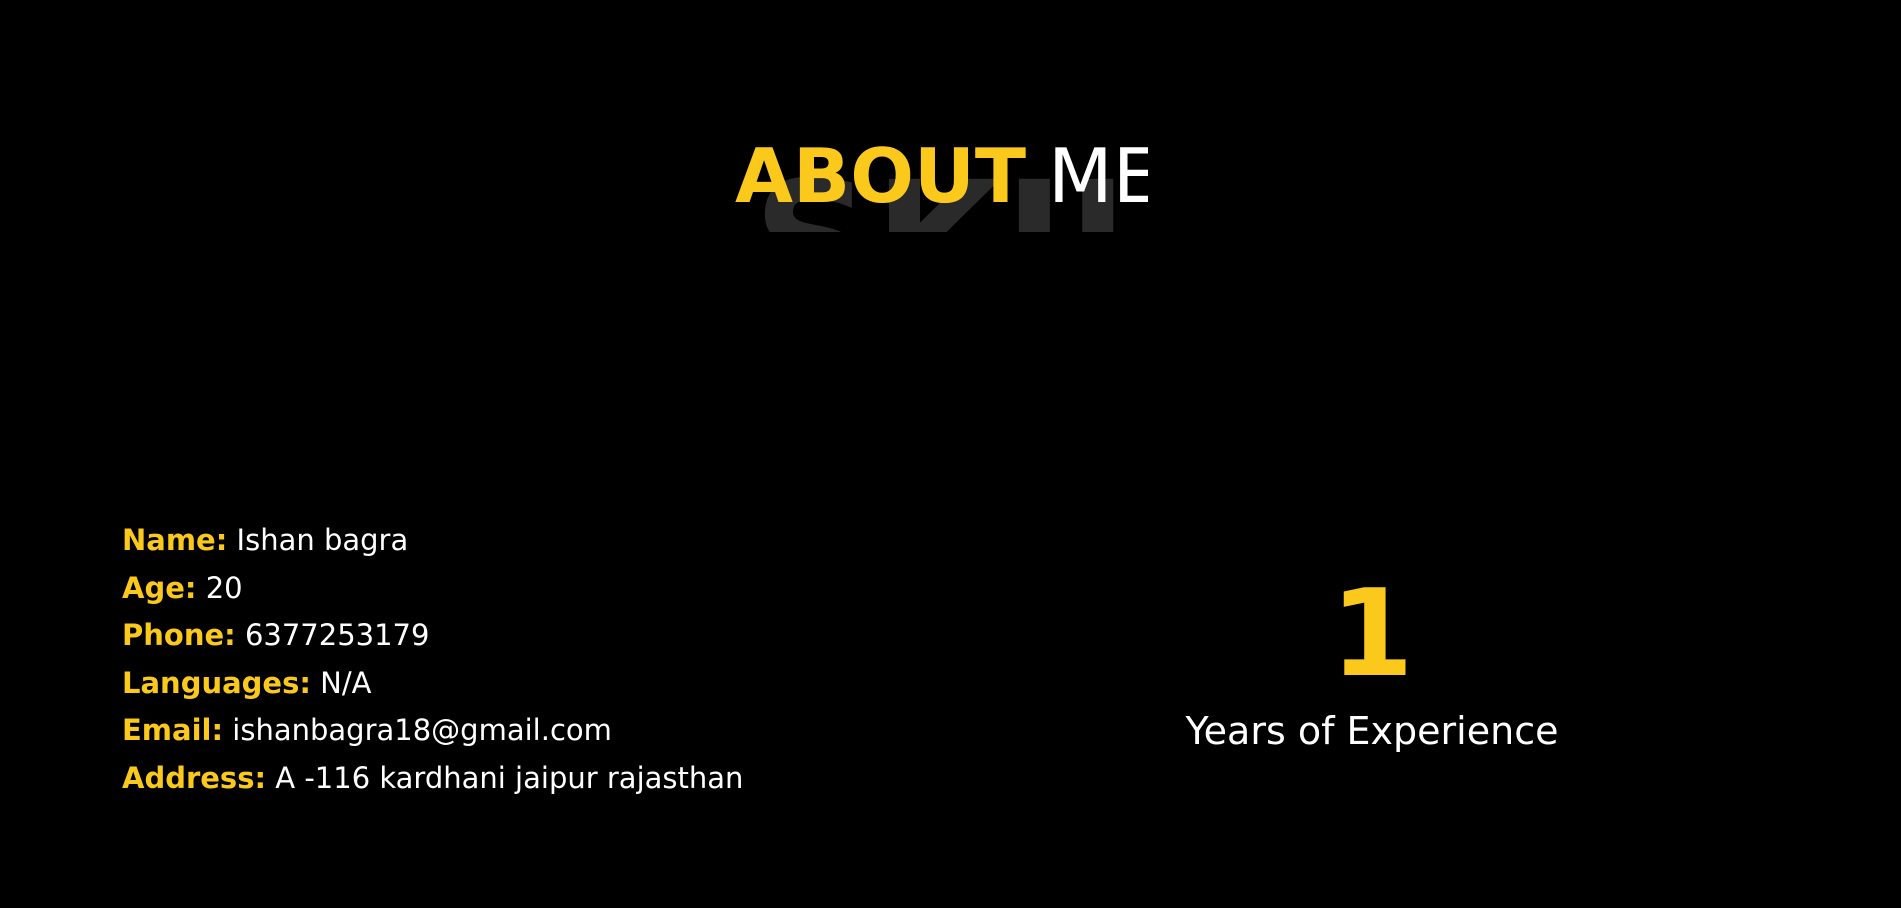  What do you see at coordinates (216, 682) in the screenshot?
I see `info-label: Languages:` at bounding box center [216, 682].